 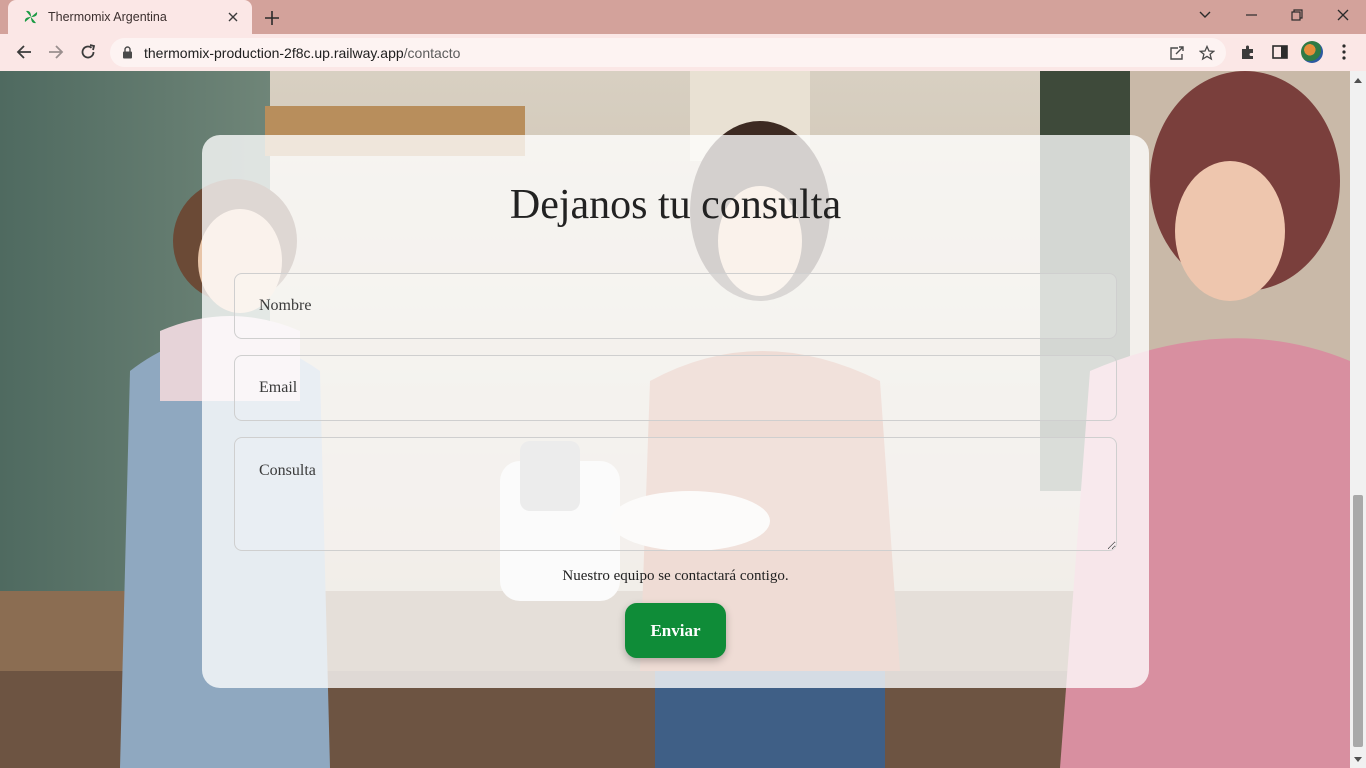 What do you see at coordinates (675, 306) in the screenshot?
I see `name-field` at bounding box center [675, 306].